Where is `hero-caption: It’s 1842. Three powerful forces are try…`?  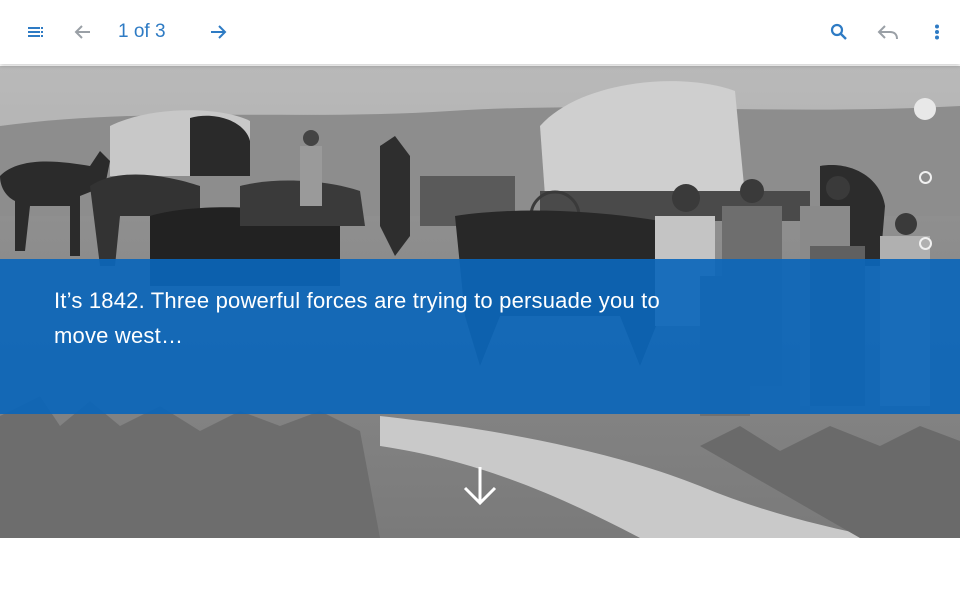 hero-caption: It’s 1842. Three powerful forces are try… is located at coordinates (357, 318).